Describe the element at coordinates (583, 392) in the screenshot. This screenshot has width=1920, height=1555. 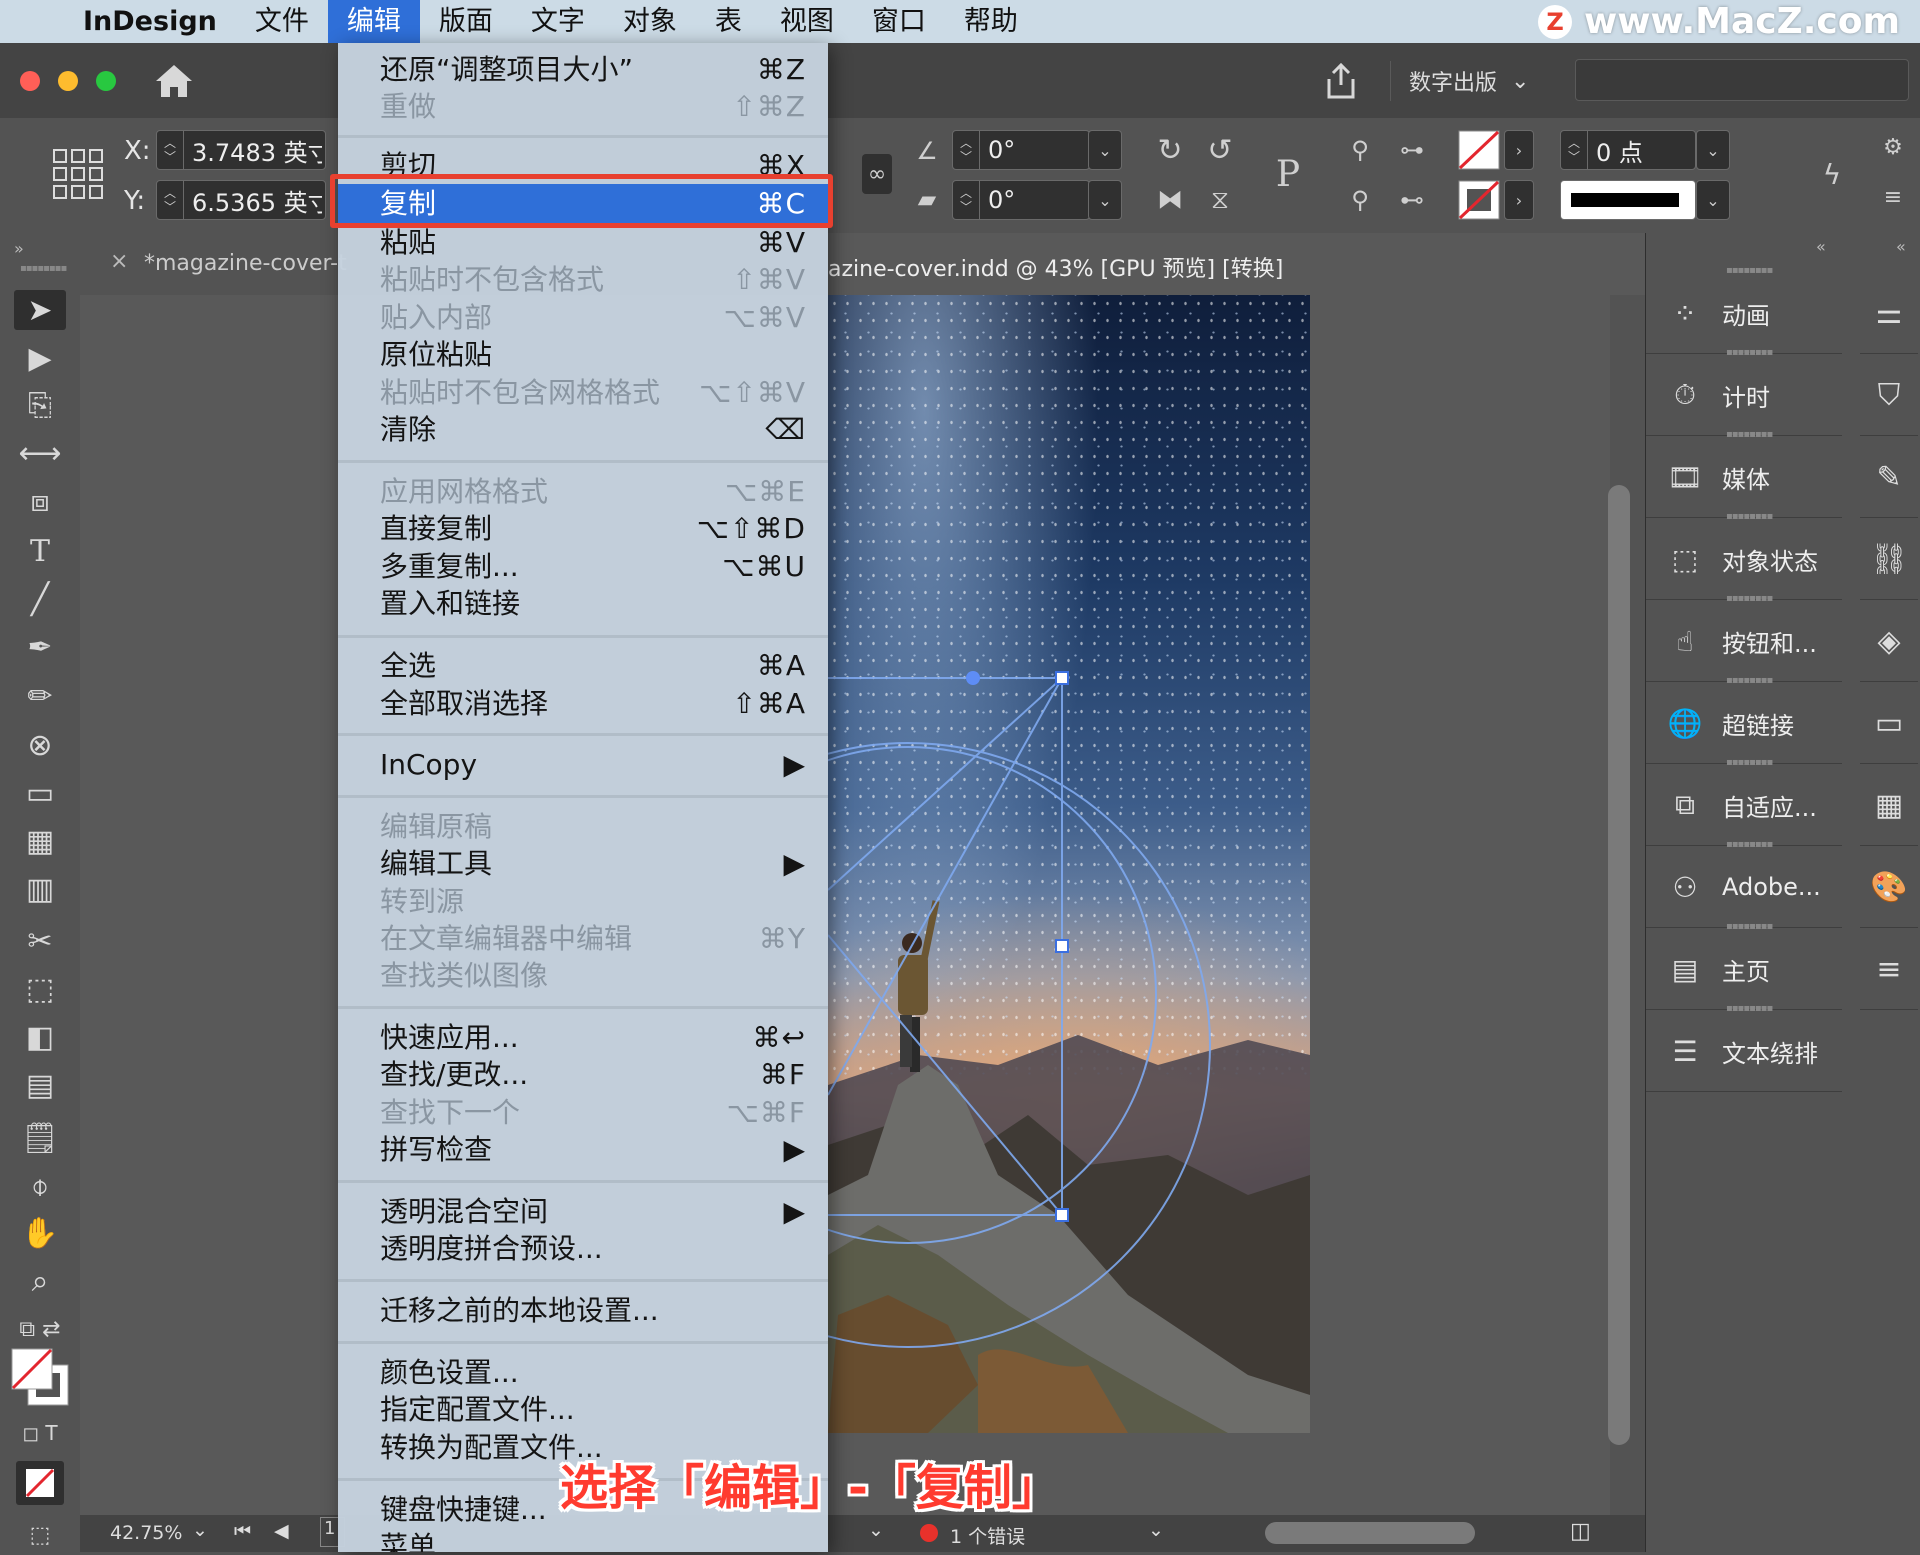
I see `menu-item-paste-without-grid-format: 粘贴时不包含网格格式 ⌥⇧⌘V` at that location.